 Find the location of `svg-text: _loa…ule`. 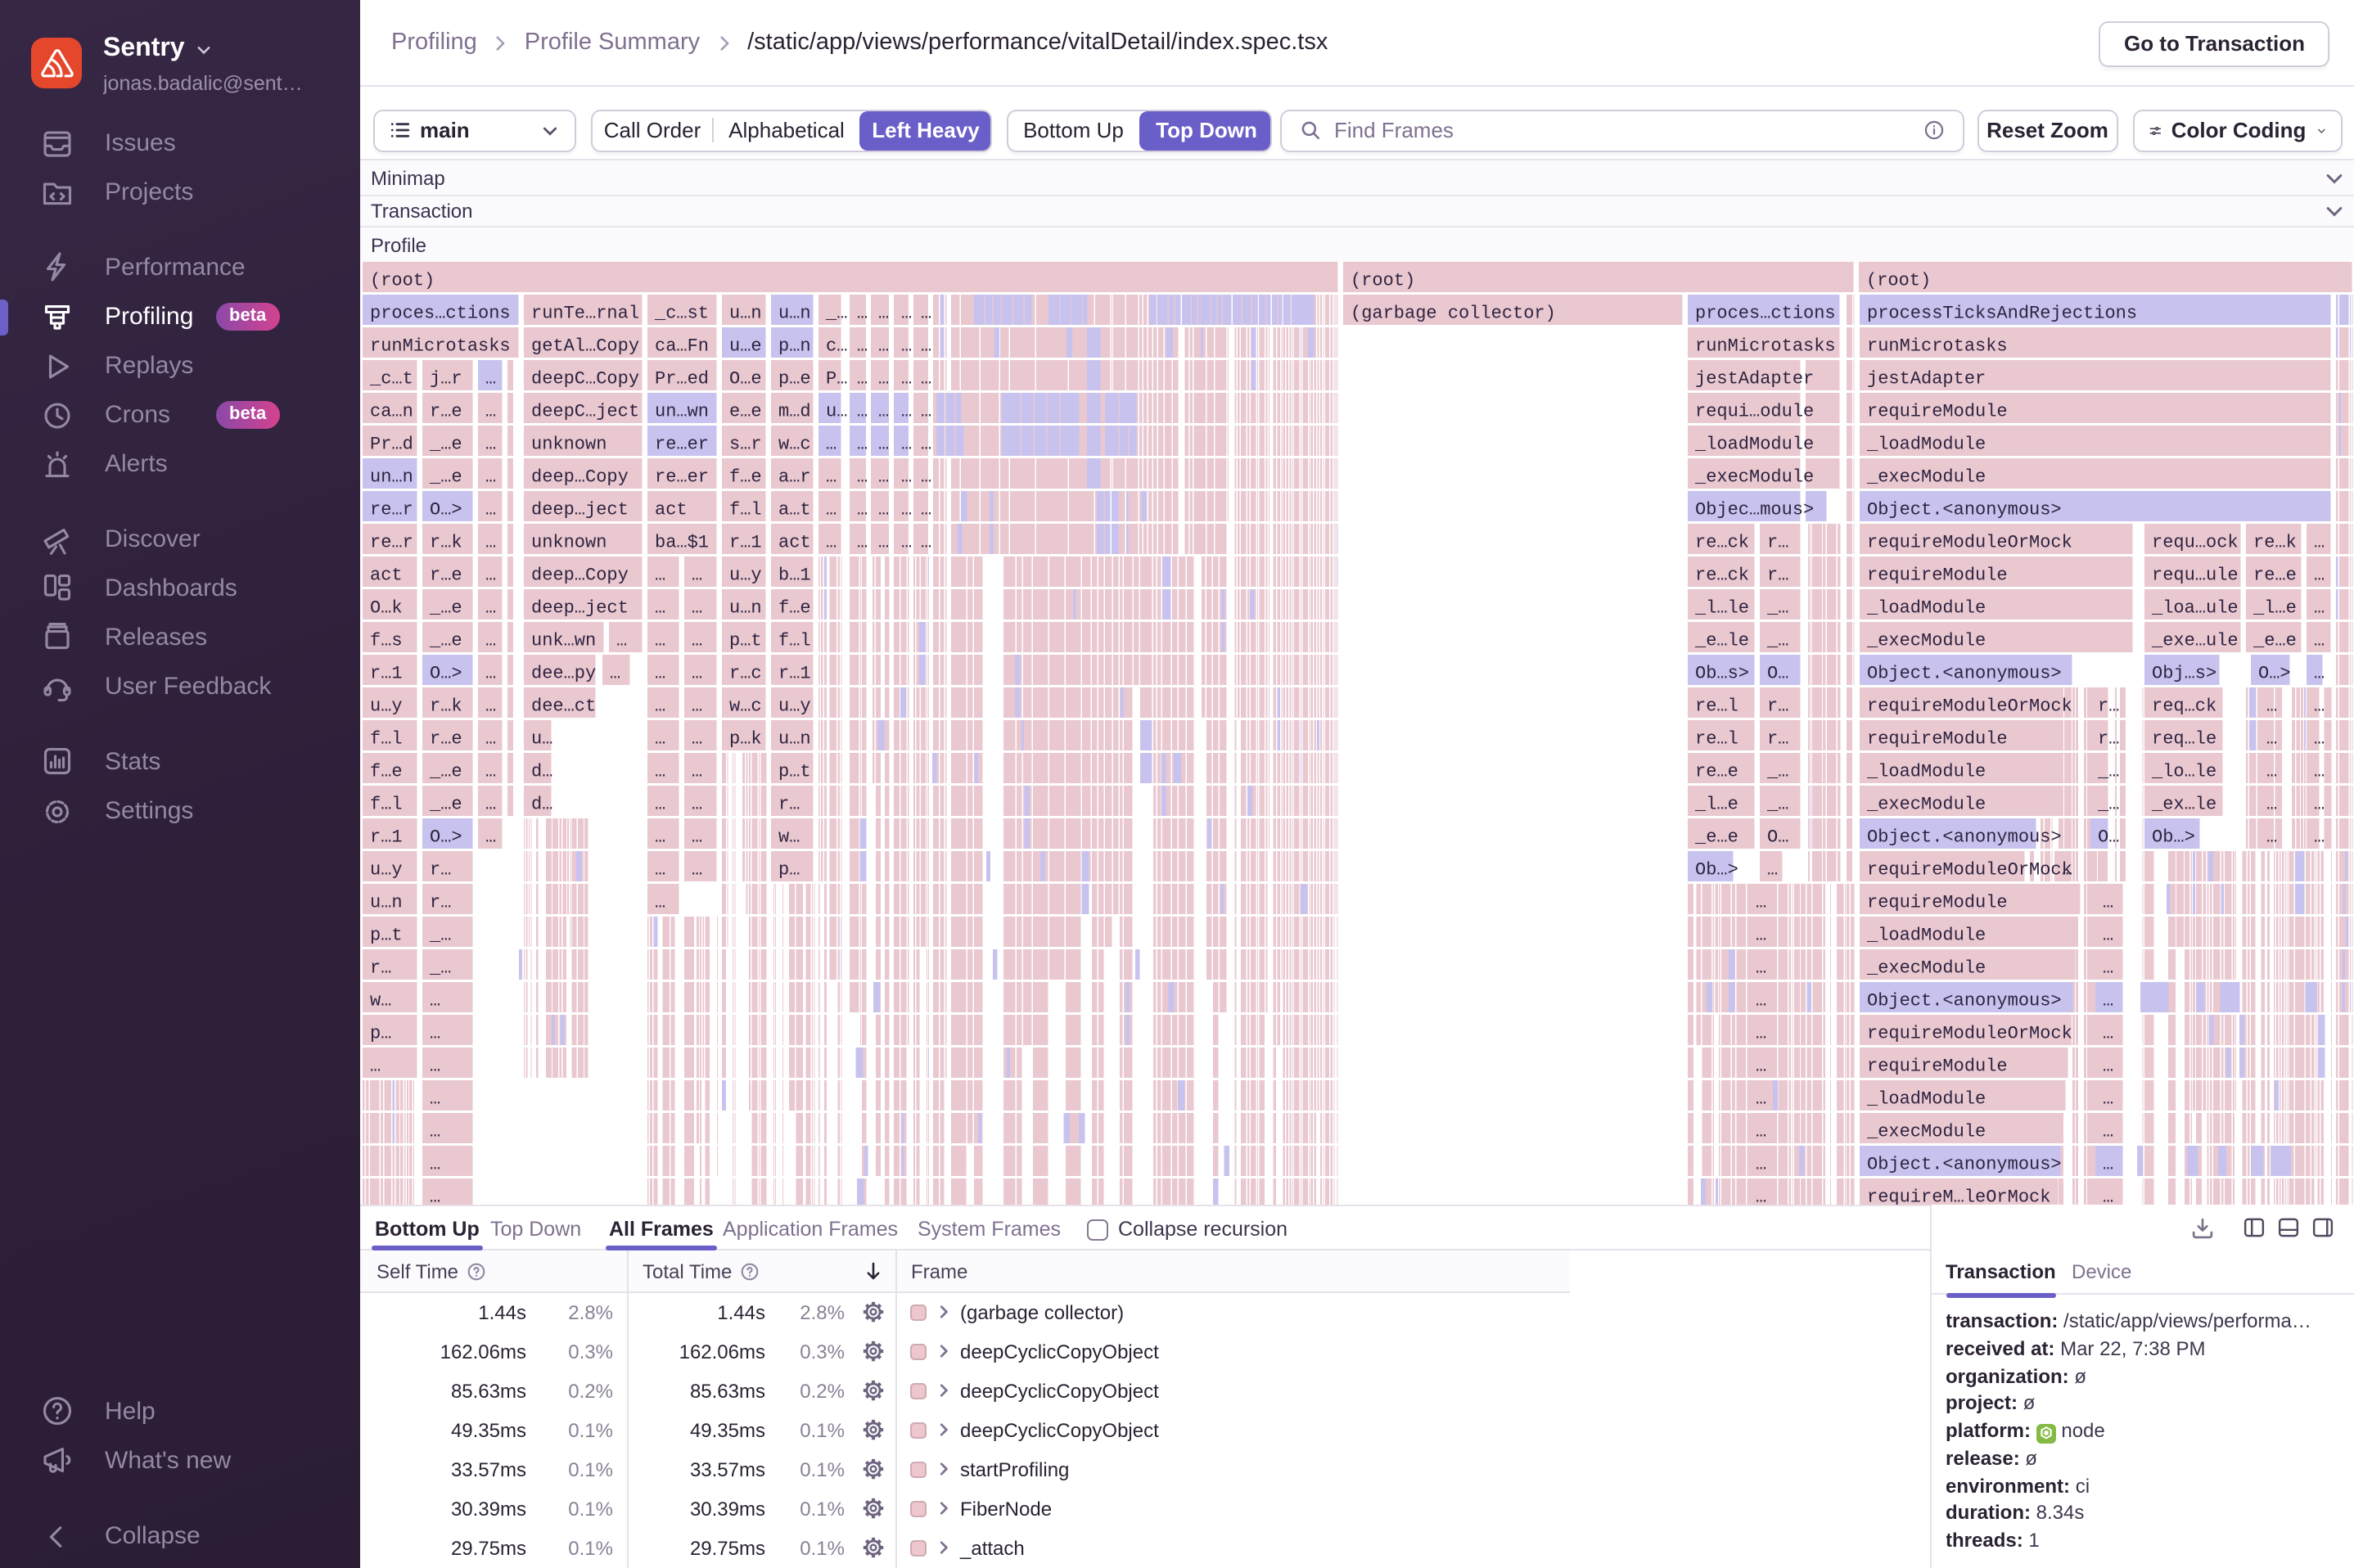

svg-text: _loa…ule is located at coordinates (2195, 607).